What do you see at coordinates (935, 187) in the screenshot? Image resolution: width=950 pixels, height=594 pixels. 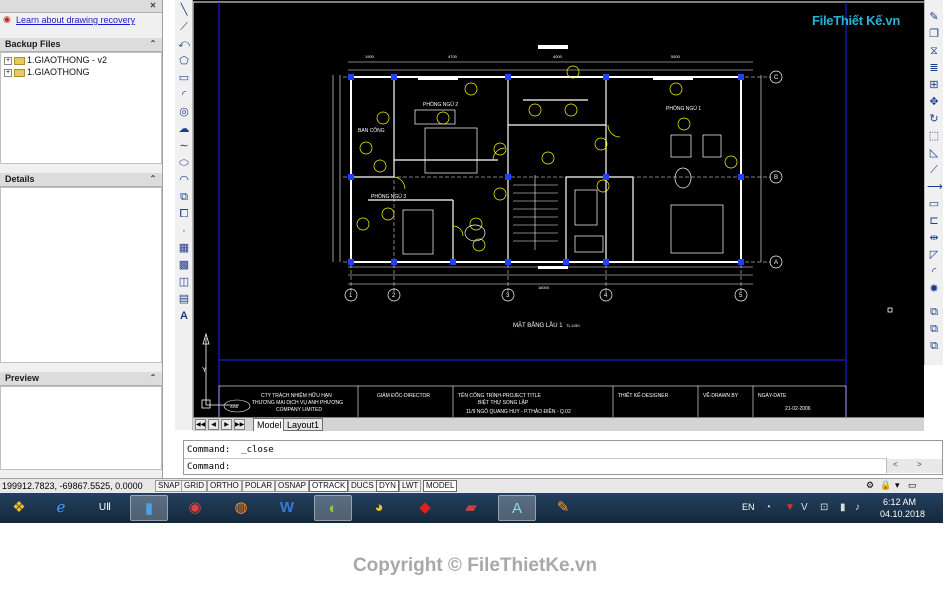 I see `extend-icon: ⟶` at bounding box center [935, 187].